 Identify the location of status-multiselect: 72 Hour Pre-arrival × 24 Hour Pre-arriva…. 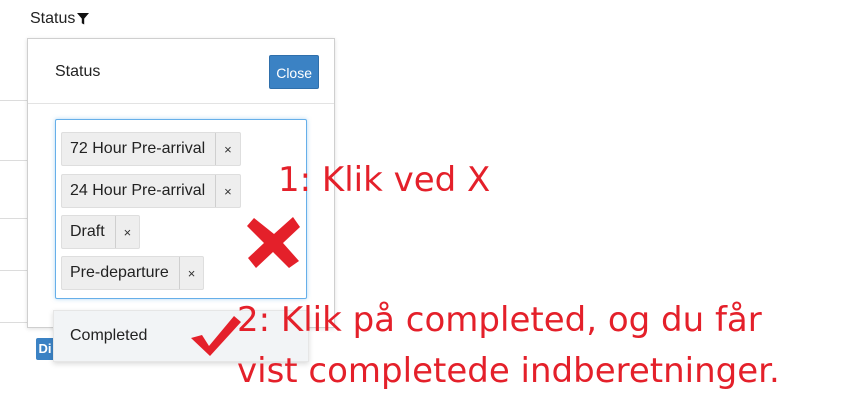
(181, 209).